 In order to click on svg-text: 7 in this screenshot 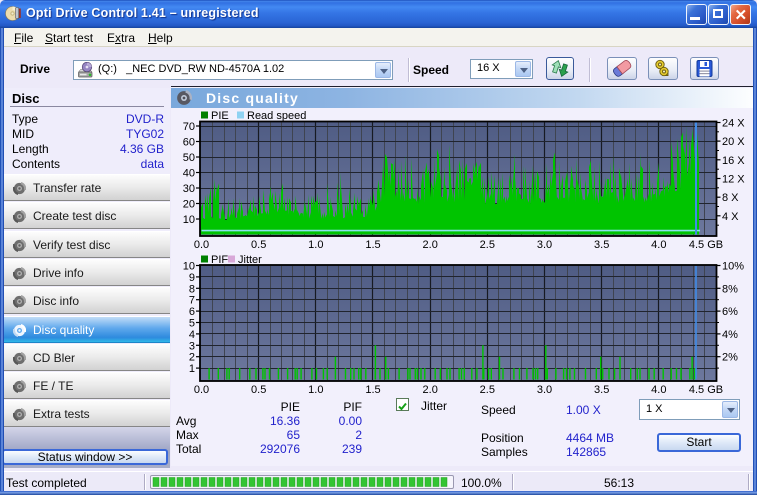, I will do `click(192, 301)`.